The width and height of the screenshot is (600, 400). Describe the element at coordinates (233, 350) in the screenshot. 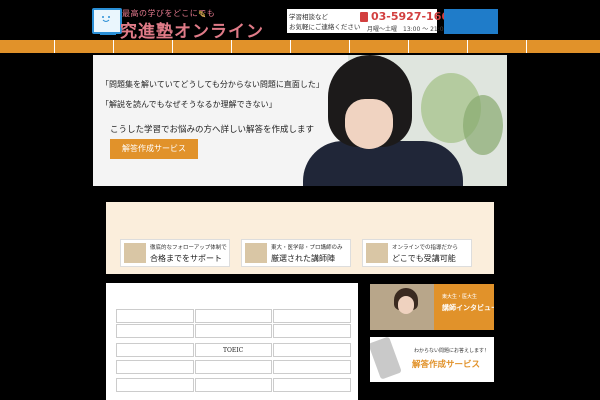

I see `table-label-toeic: TOEIC` at that location.